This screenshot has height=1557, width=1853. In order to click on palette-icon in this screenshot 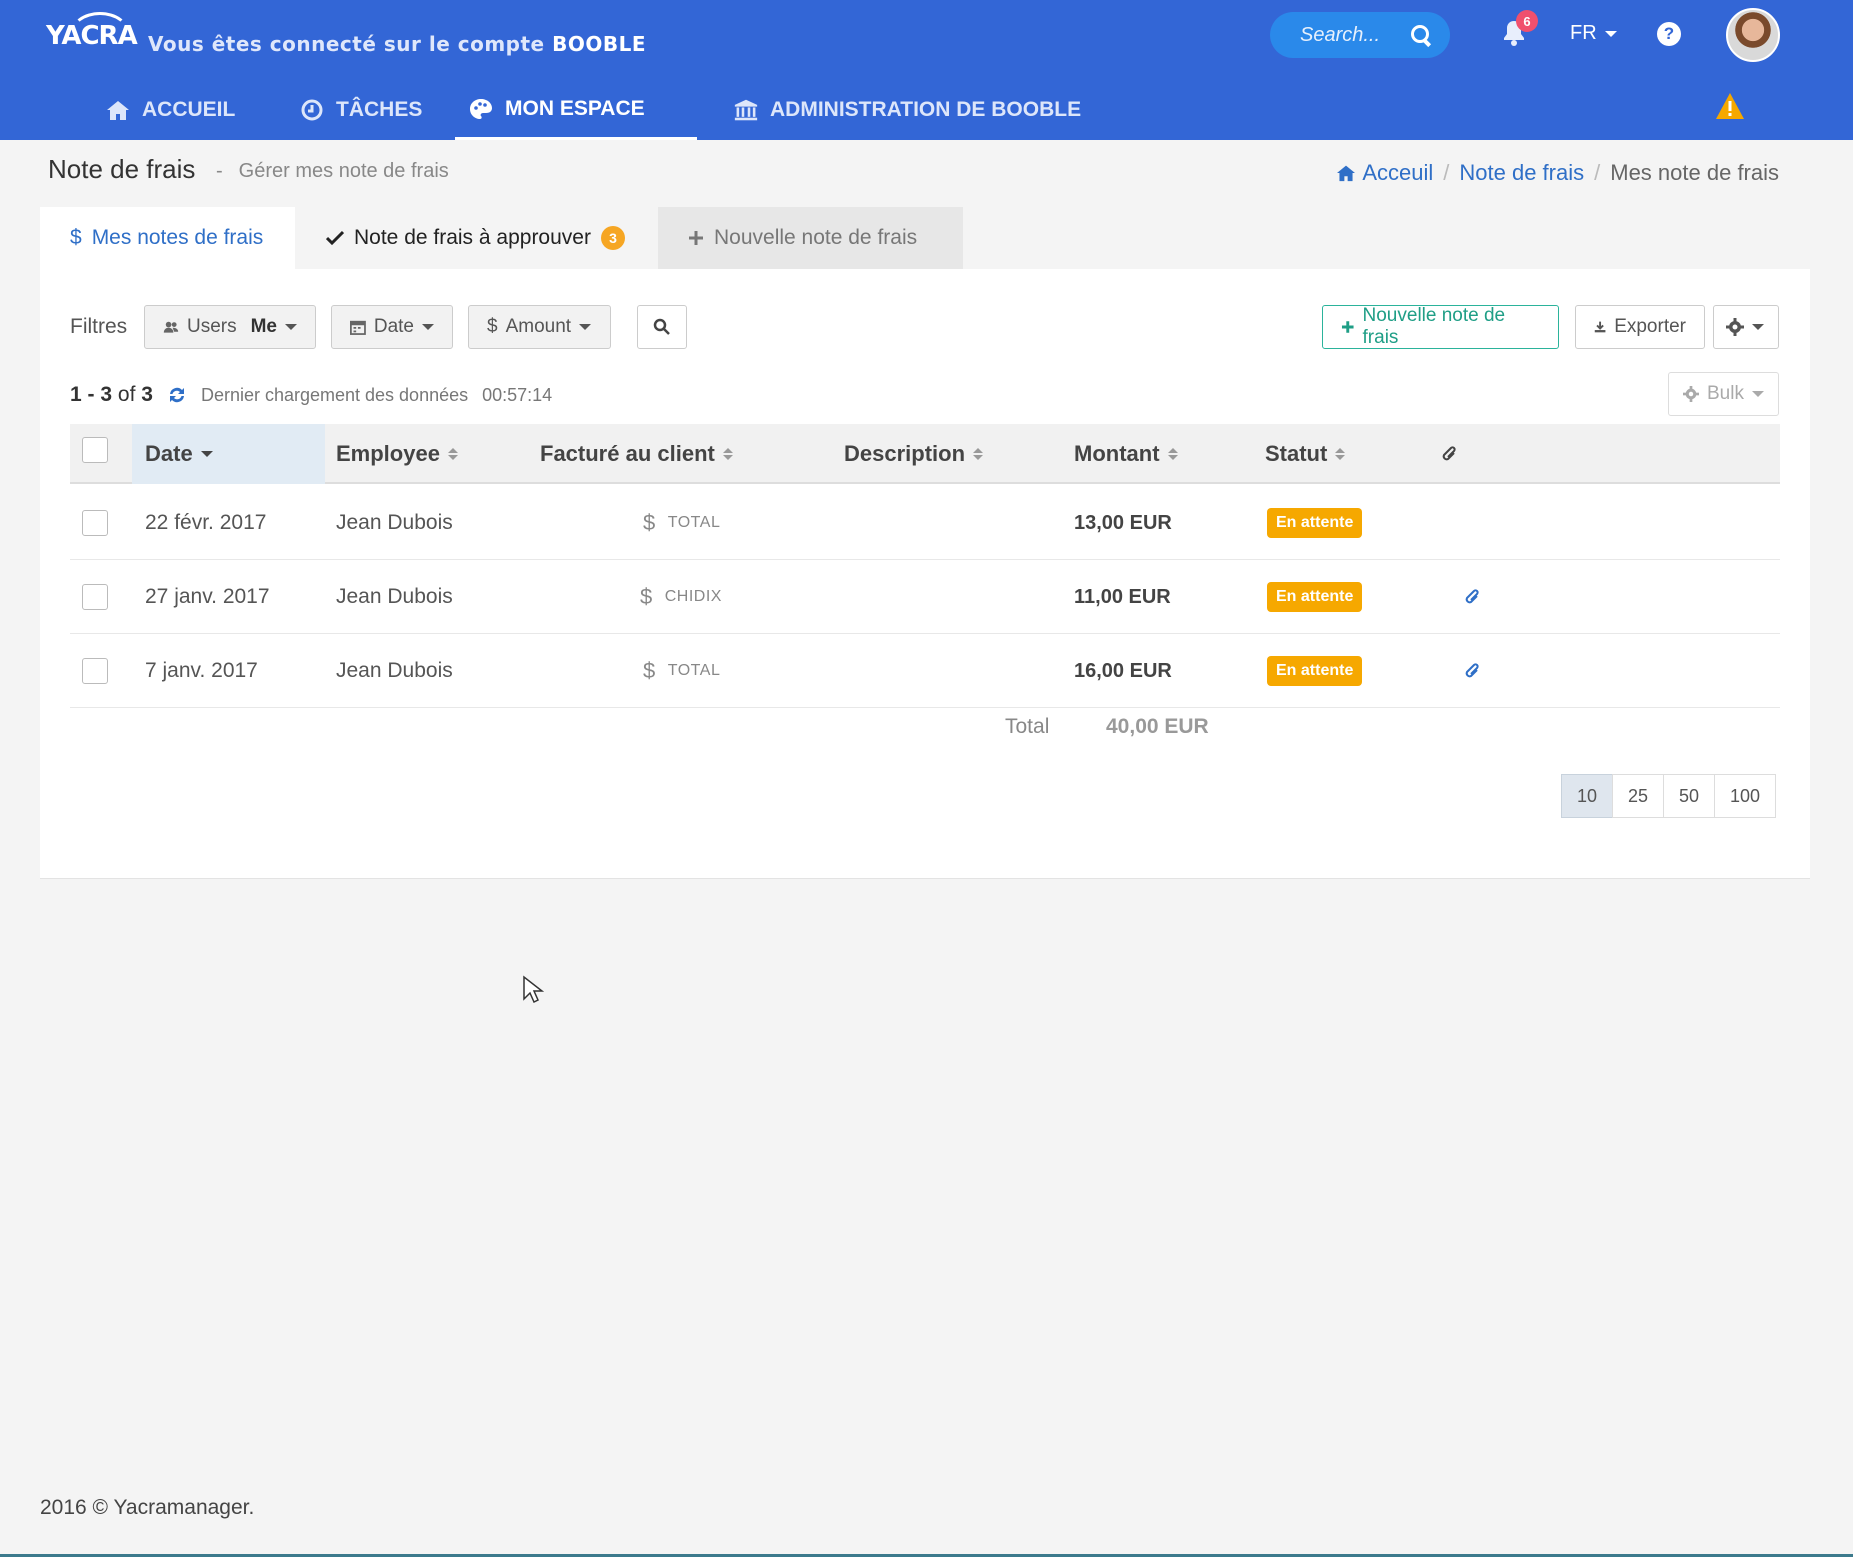, I will do `click(481, 109)`.